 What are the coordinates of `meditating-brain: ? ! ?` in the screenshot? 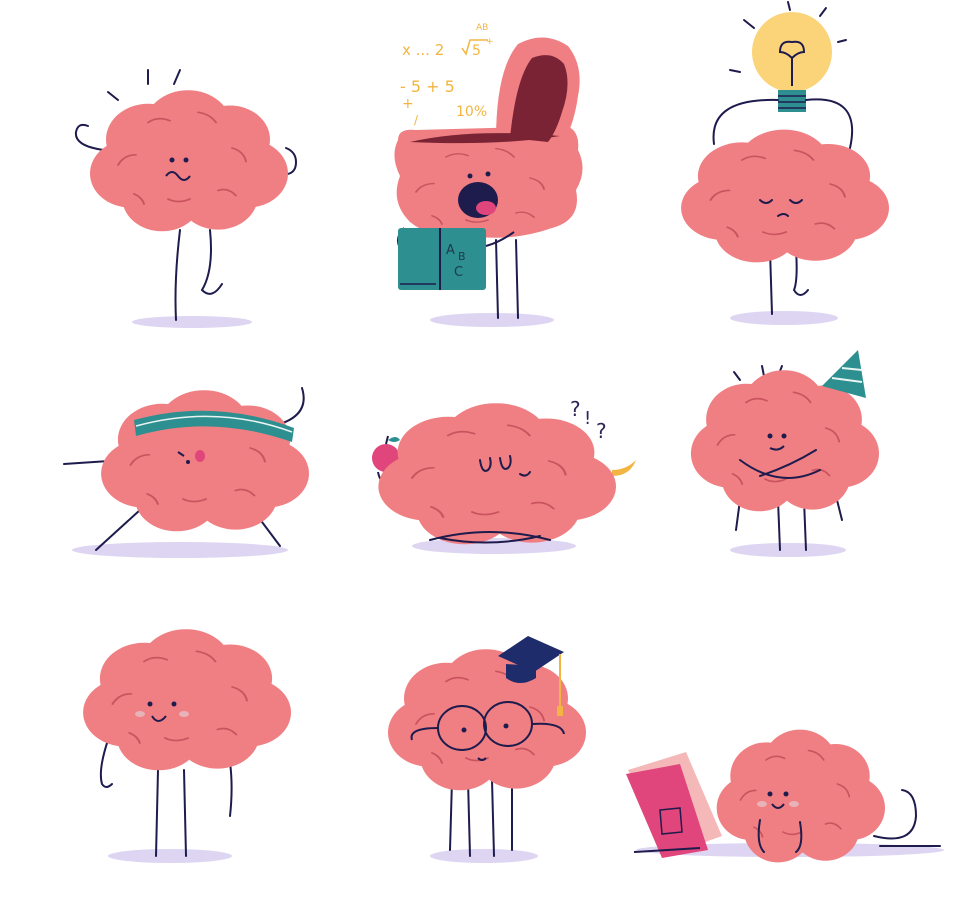 It's located at (504, 475).